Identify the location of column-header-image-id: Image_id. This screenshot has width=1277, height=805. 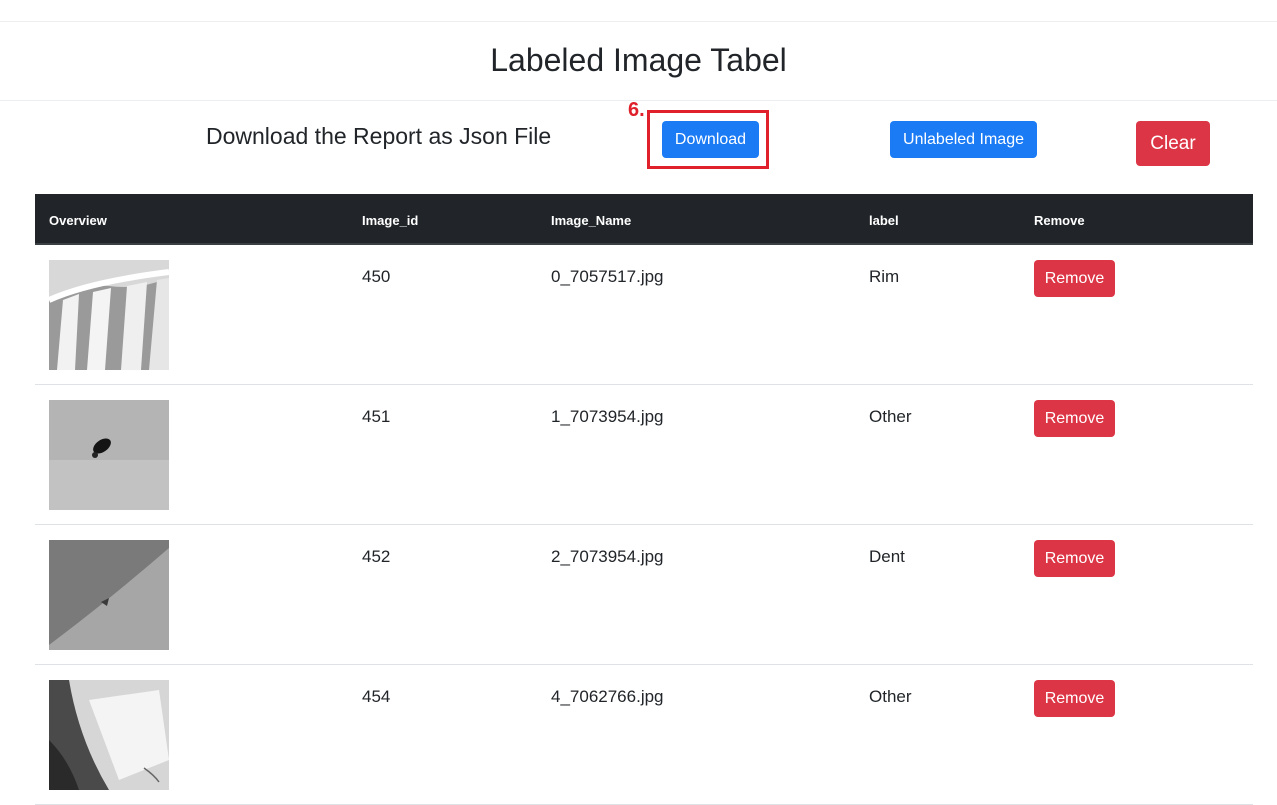
(390, 220).